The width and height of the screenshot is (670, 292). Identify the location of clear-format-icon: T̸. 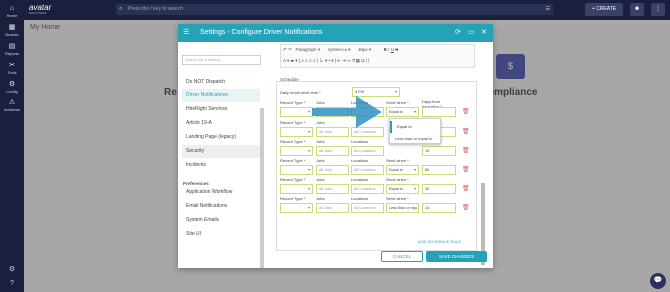
(353, 60).